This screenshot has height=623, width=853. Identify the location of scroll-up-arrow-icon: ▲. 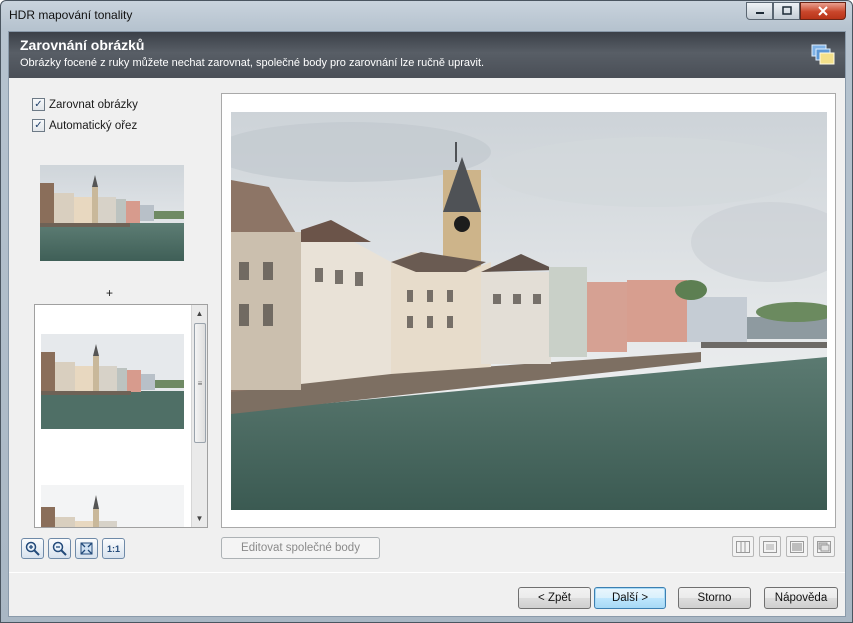
(199, 313).